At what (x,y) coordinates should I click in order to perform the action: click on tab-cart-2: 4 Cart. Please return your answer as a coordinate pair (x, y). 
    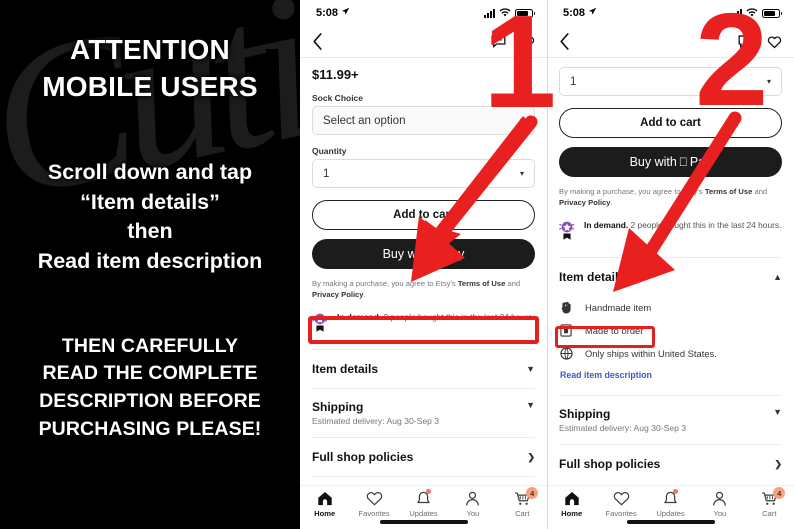
    Looking at the image, I should click on (769, 502).